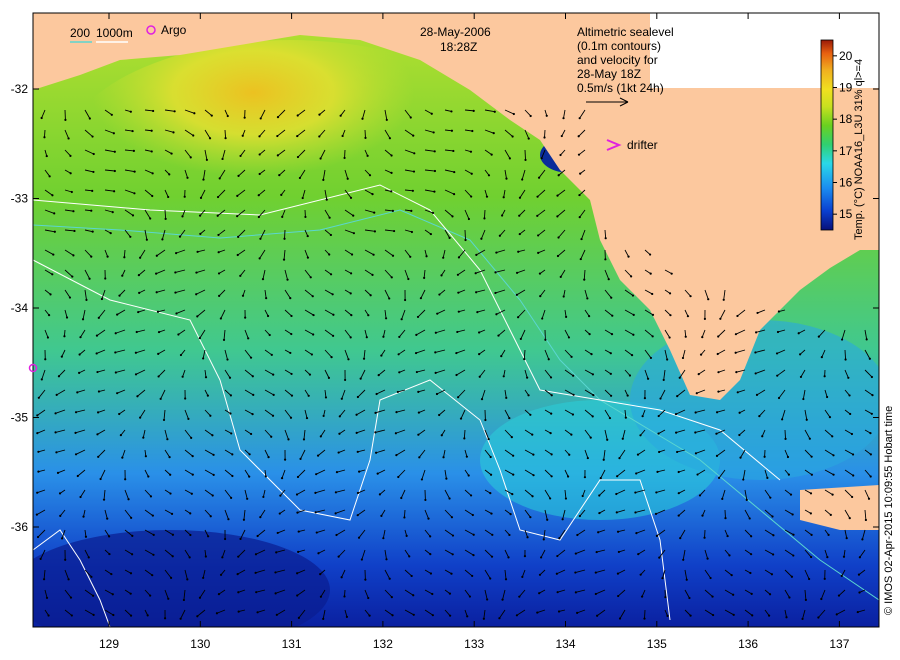  What do you see at coordinates (827, 135) in the screenshot?
I see `colorbar` at bounding box center [827, 135].